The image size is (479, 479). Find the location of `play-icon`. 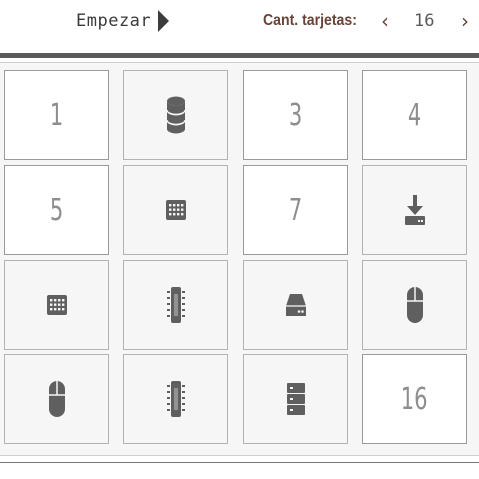

play-icon is located at coordinates (164, 21).